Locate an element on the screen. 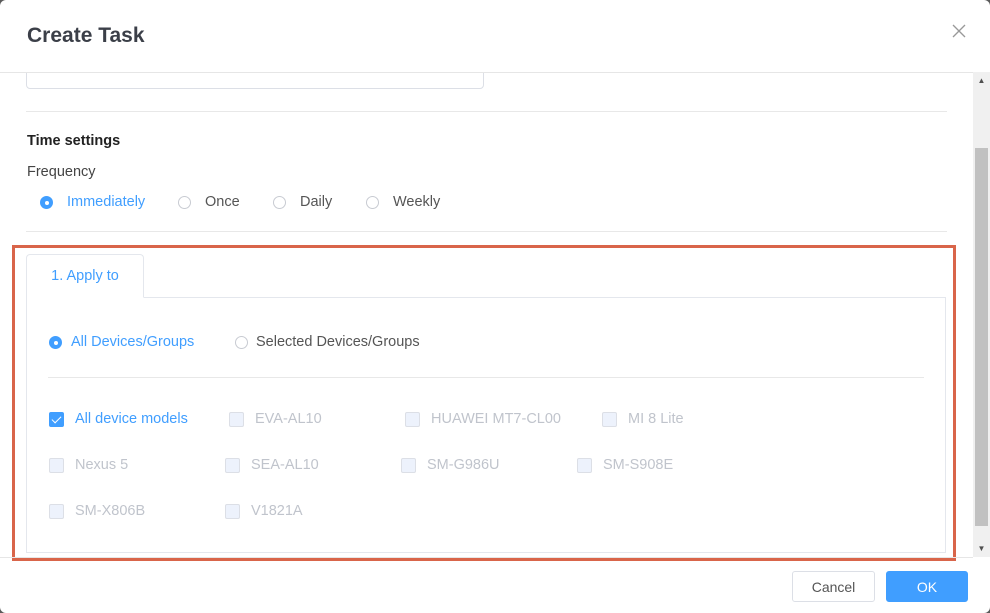  checkbox-device-model: SEA-AL10 is located at coordinates (272, 465).